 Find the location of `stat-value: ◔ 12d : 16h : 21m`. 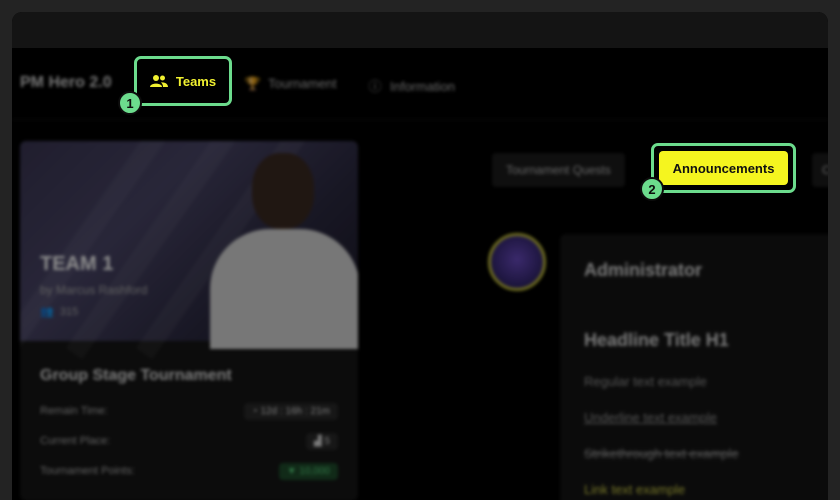

stat-value: ◔ 12d : 16h : 21m is located at coordinates (290, 411).